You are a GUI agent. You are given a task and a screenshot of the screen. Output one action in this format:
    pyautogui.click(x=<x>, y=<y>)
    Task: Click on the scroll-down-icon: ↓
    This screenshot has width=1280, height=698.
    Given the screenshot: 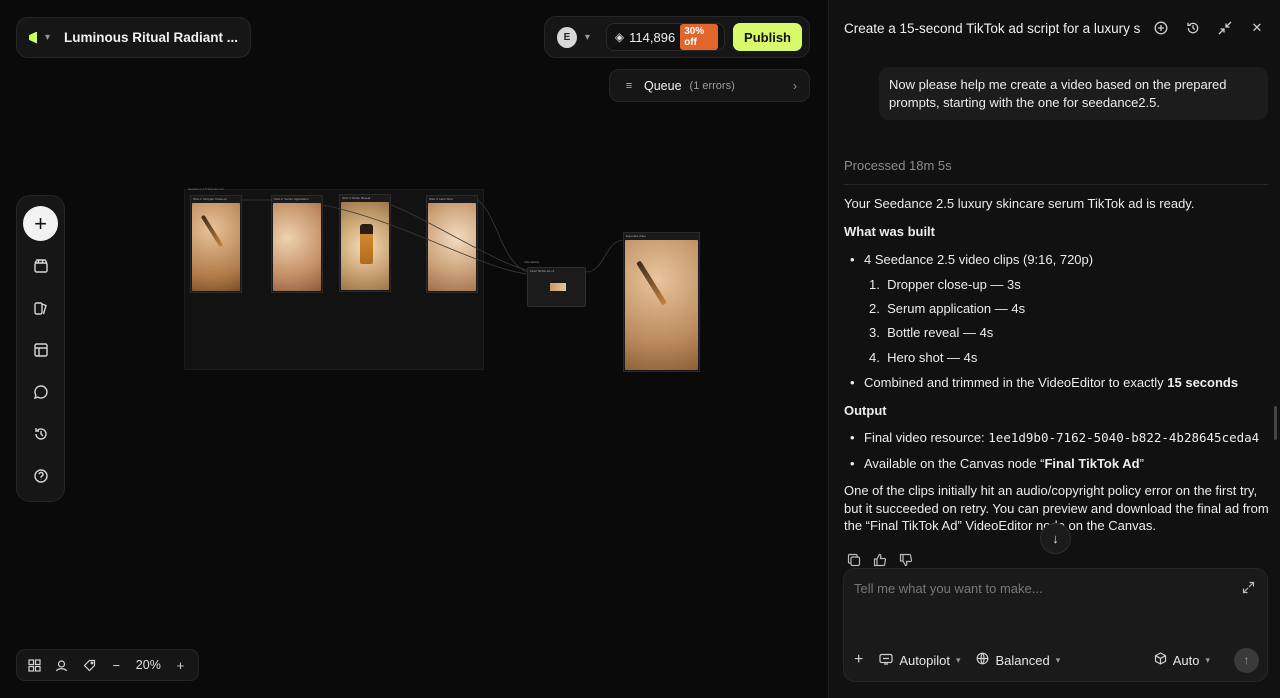 What is the action you would take?
    pyautogui.click(x=1055, y=538)
    